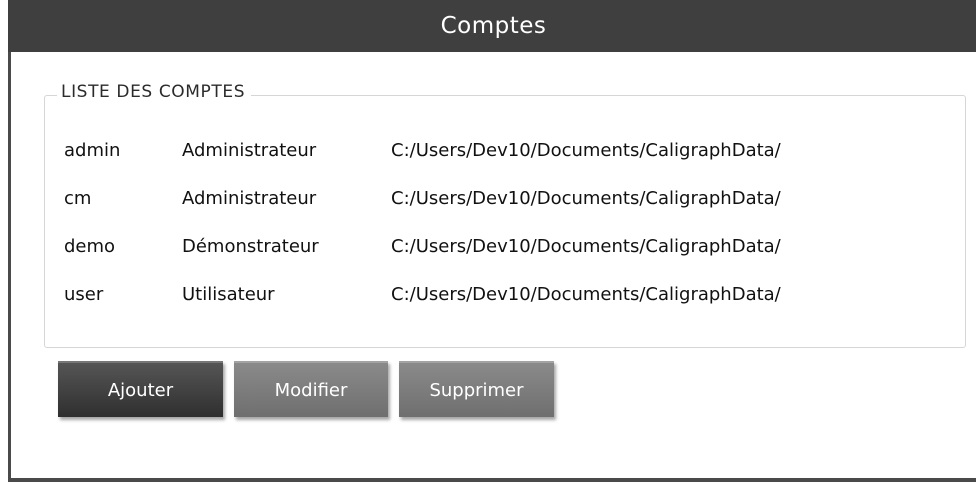 Image resolution: width=976 pixels, height=482 pixels. I want to click on dialog-title: Comptes, so click(492, 26).